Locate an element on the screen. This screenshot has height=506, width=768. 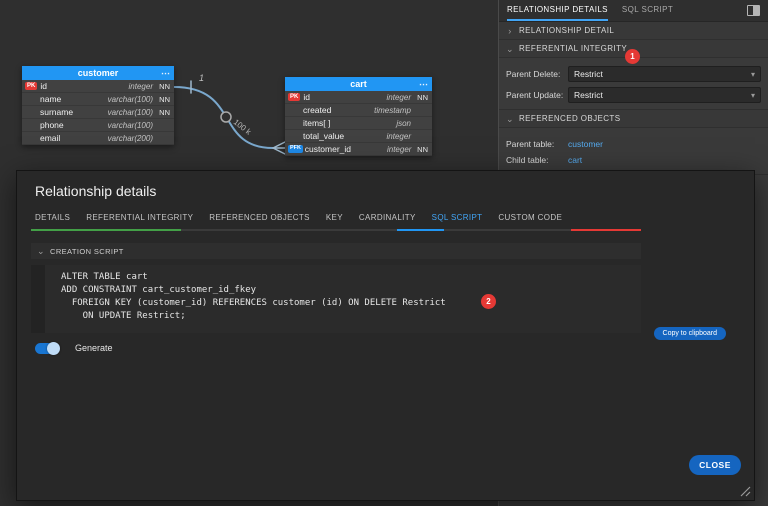
pfk-badge: PFK is located at coordinates (295, 149).